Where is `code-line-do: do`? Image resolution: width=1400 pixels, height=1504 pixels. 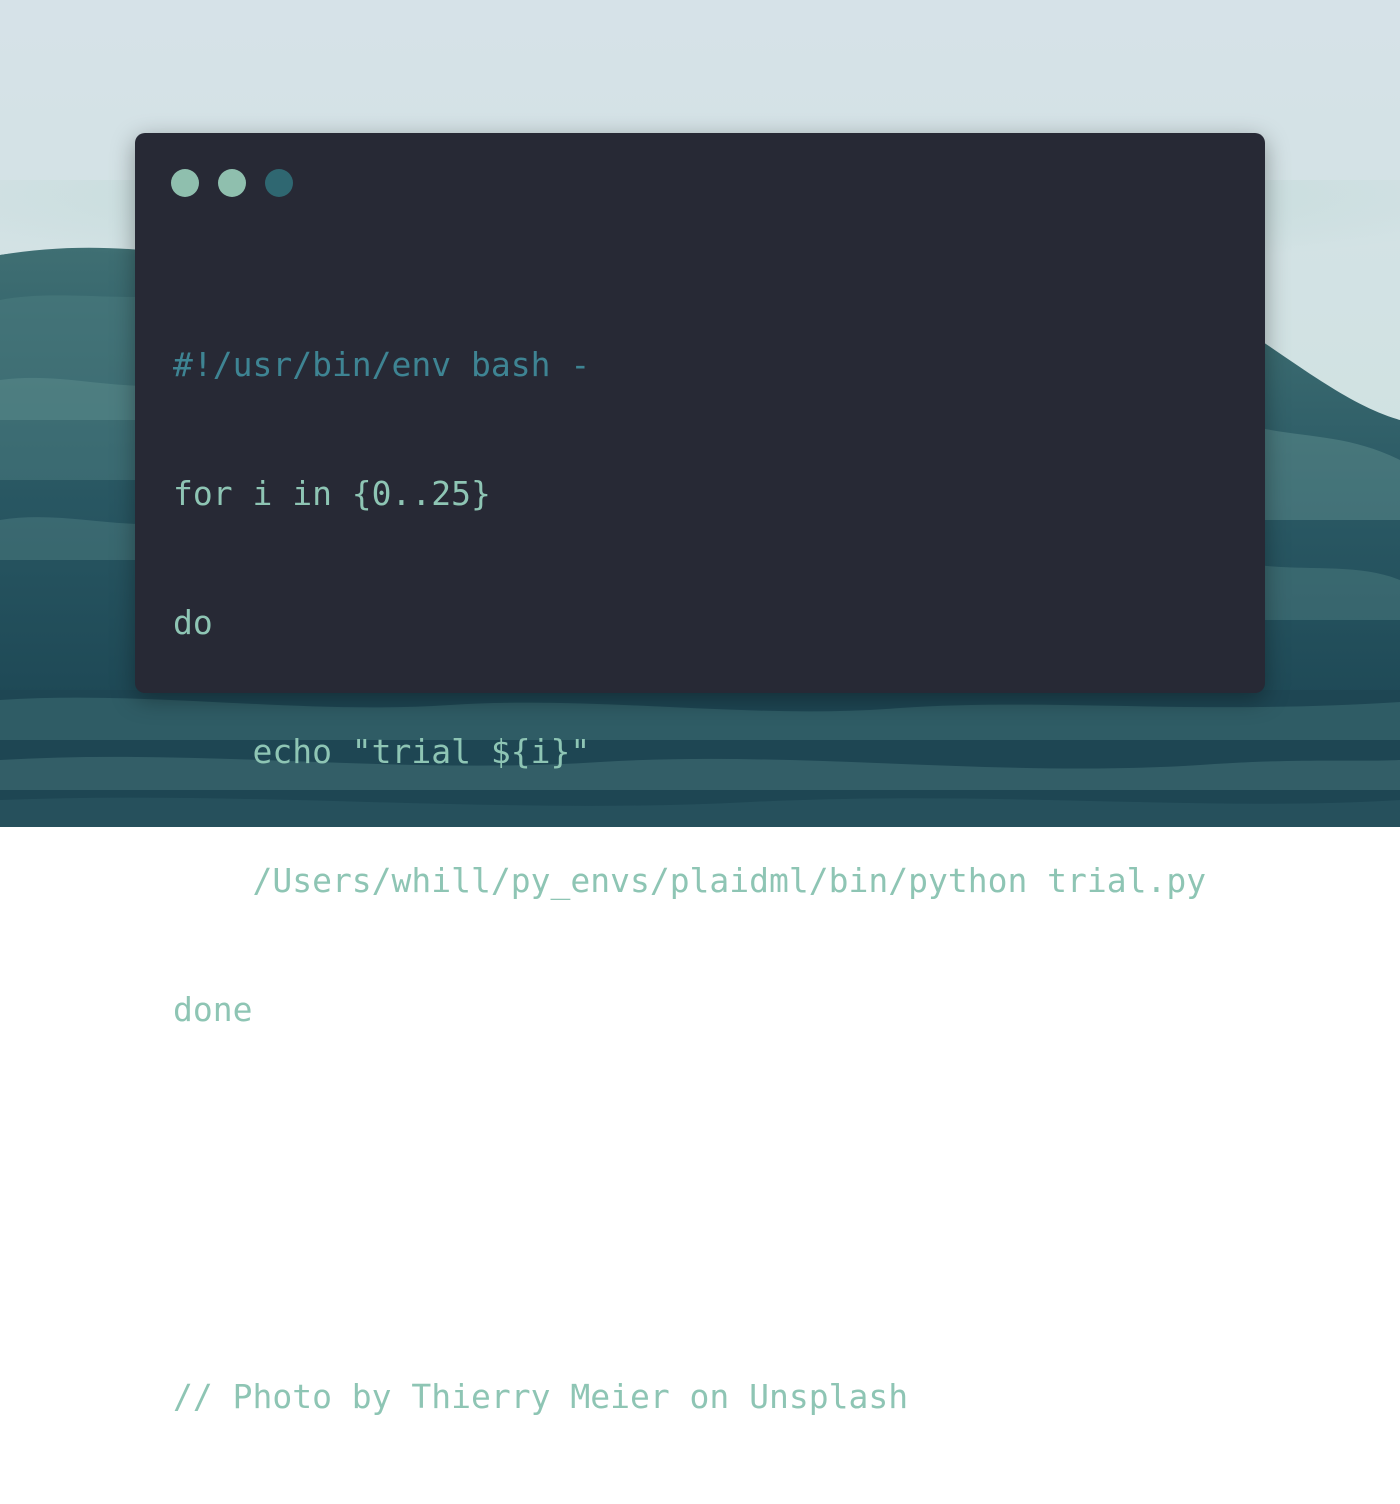 code-line-do: do is located at coordinates (193, 622).